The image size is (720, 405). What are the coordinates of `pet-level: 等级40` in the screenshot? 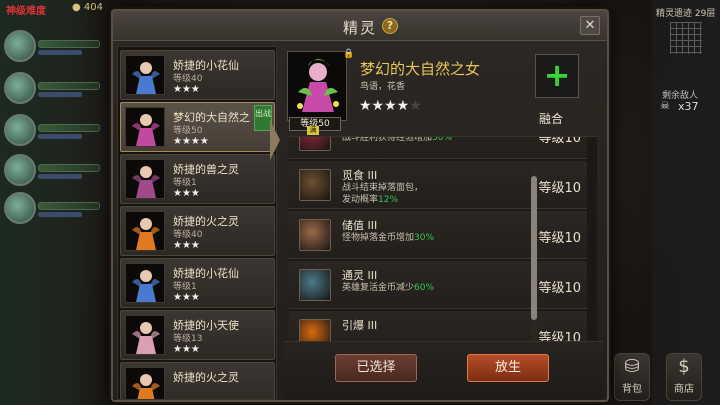 It's located at (188, 79).